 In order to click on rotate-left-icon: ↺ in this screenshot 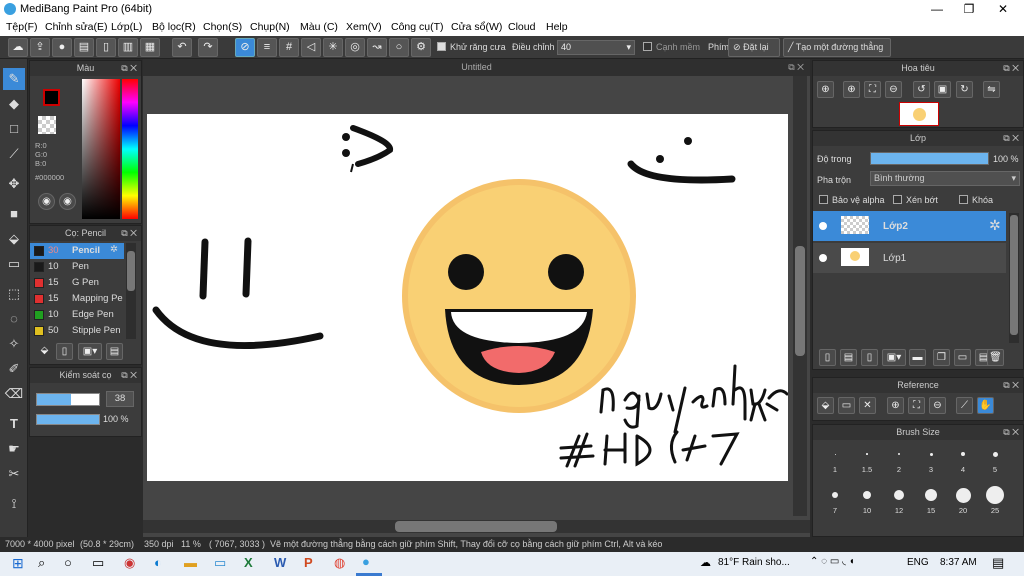, I will do `click(921, 89)`.